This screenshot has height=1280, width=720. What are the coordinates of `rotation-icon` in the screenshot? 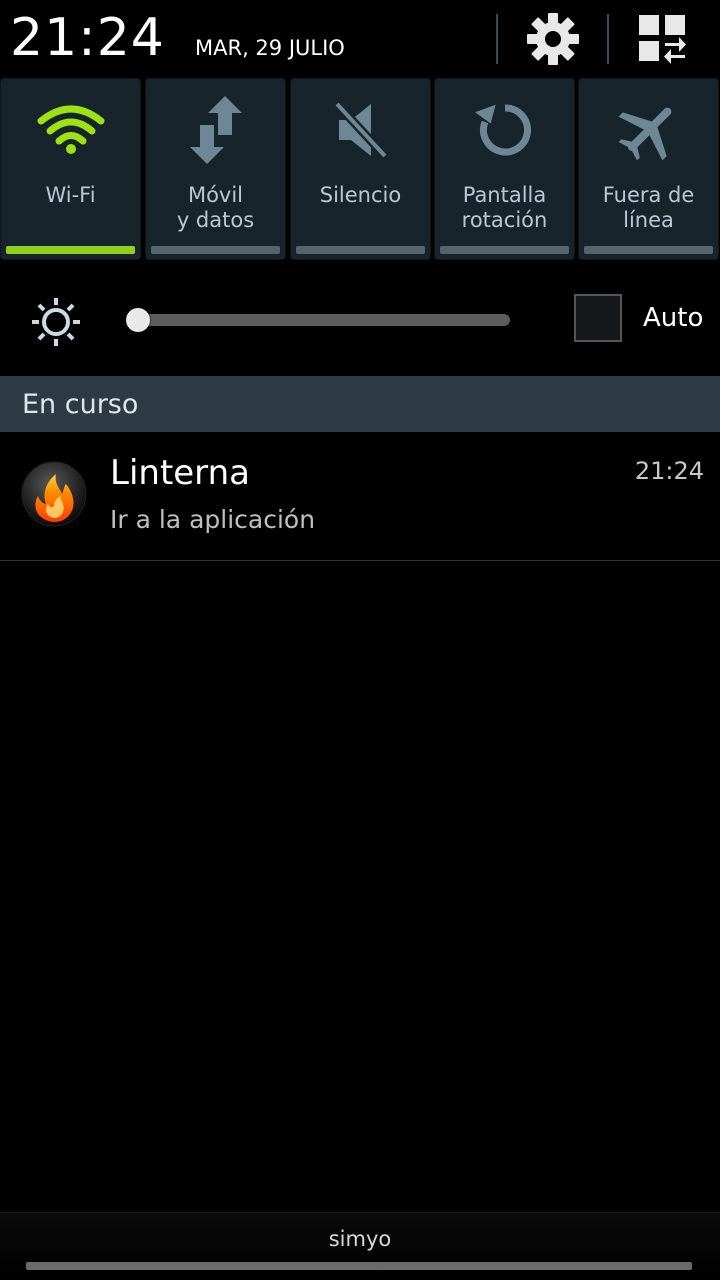 It's located at (502, 130).